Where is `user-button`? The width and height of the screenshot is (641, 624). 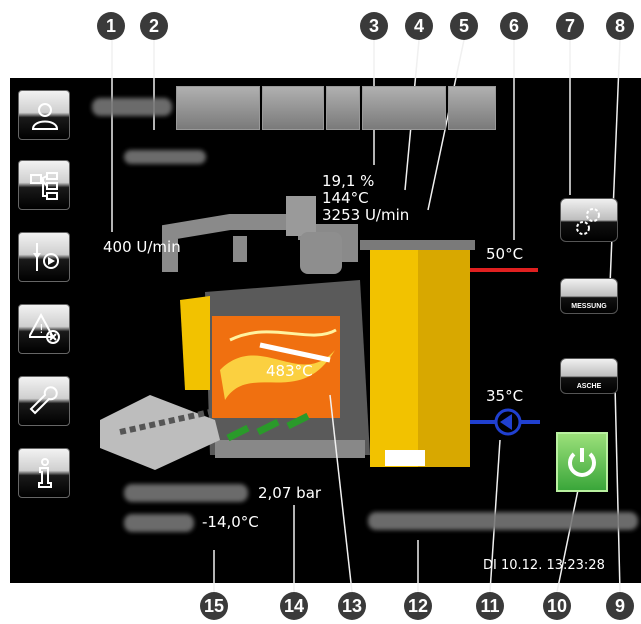
user-button is located at coordinates (44, 115).